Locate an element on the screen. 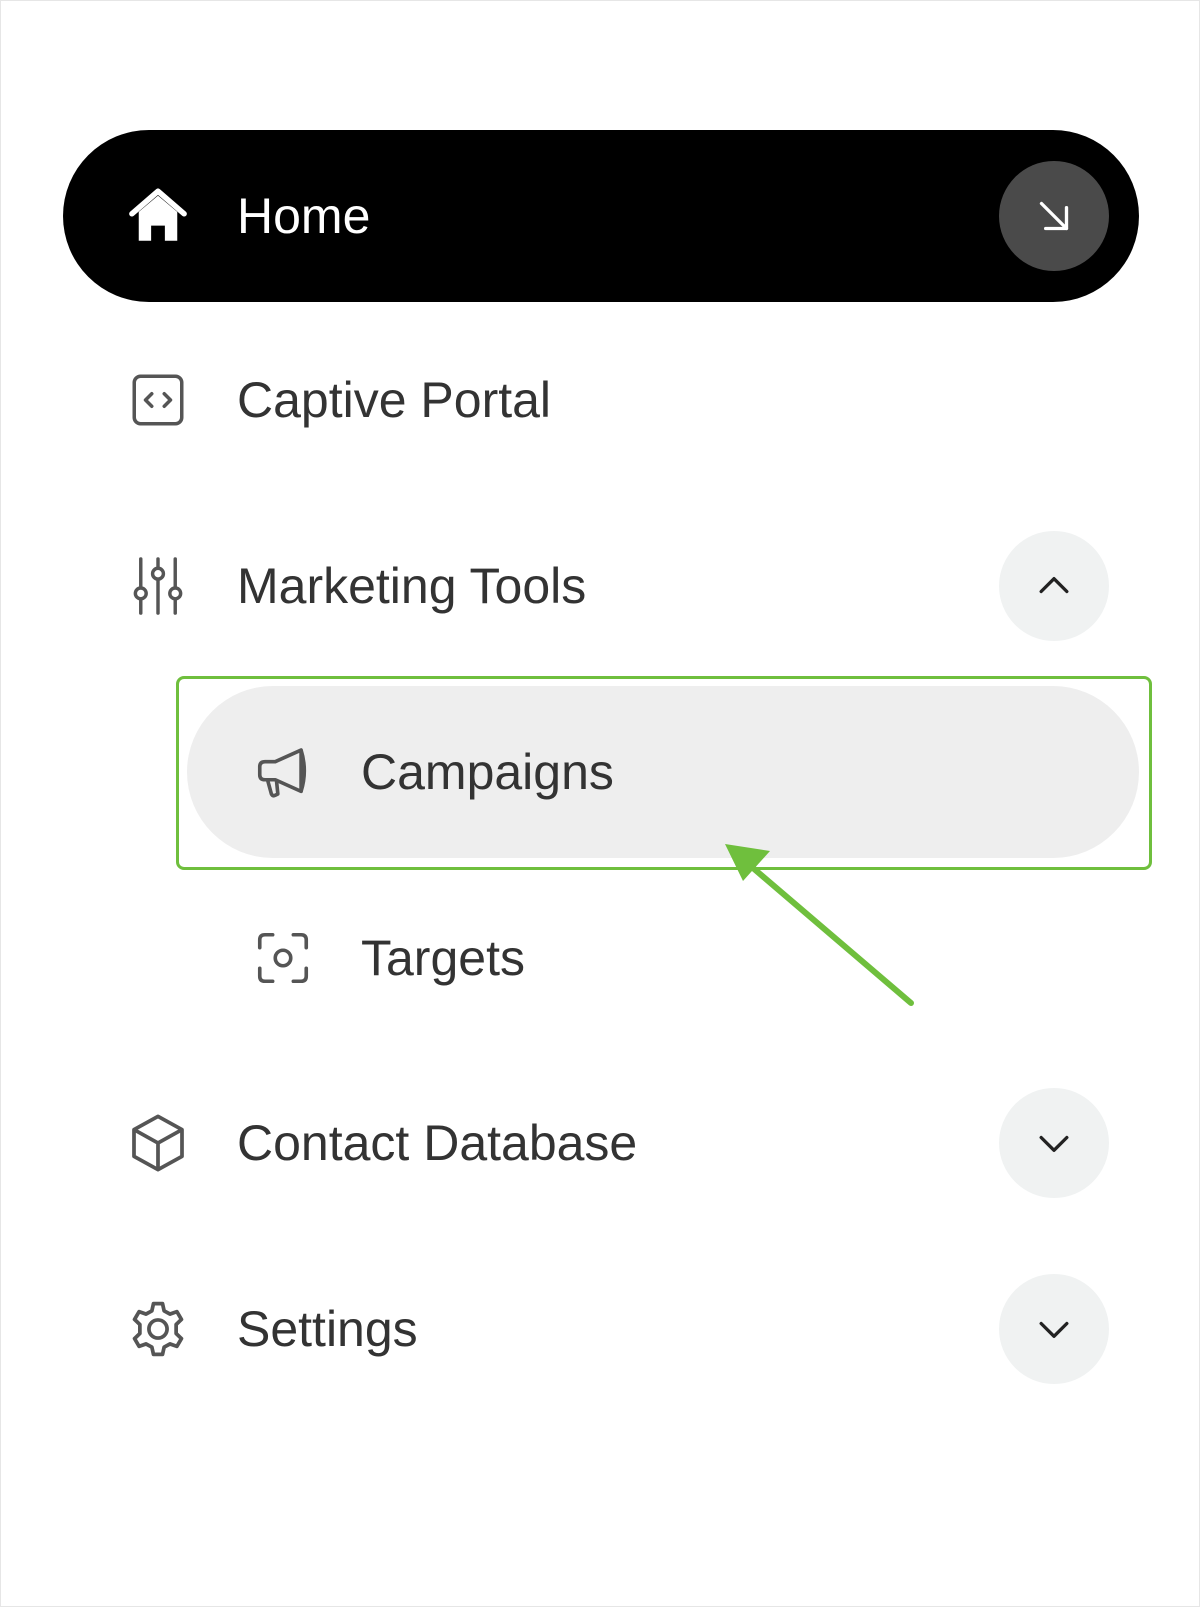 The height and width of the screenshot is (1608, 1200). nav-item-settings: Settings is located at coordinates (601, 1329).